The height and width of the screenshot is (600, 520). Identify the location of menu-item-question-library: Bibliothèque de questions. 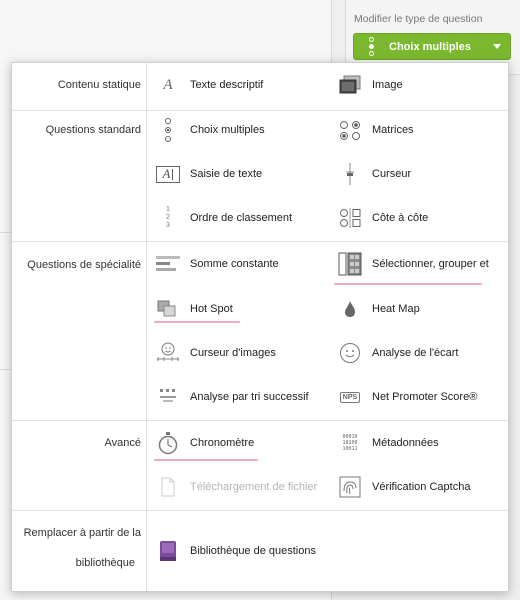
(255, 551).